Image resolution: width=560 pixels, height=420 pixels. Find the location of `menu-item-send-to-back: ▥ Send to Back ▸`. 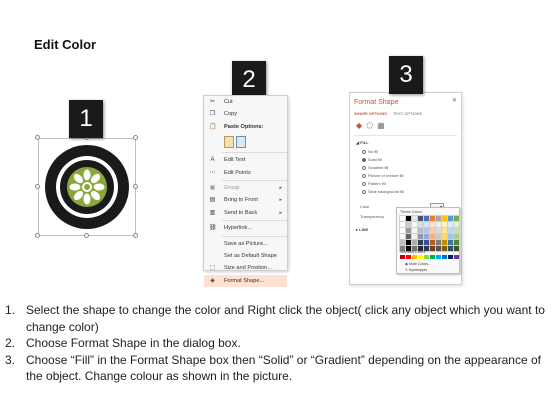

menu-item-send-to-back: ▥ Send to Back ▸ is located at coordinates (245, 213).